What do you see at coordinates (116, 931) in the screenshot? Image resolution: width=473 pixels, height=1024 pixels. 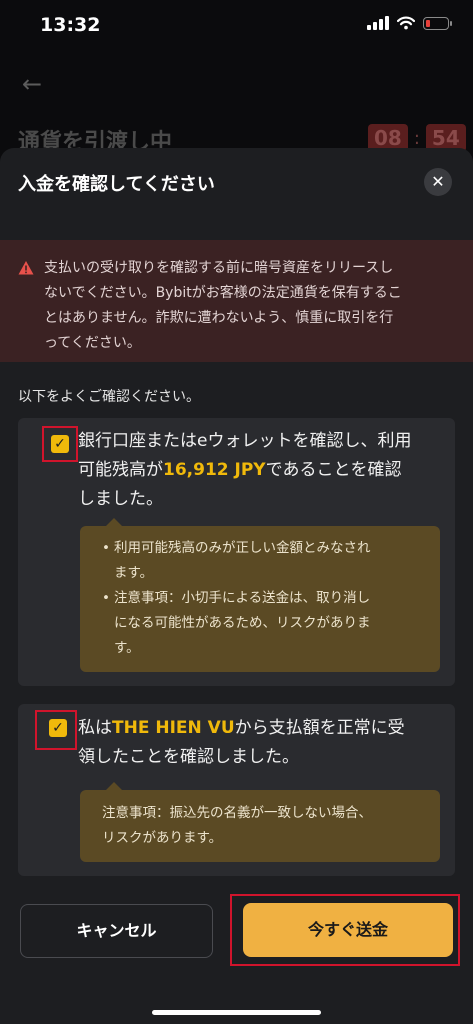 I see `cancel-button: キャンセル` at bounding box center [116, 931].